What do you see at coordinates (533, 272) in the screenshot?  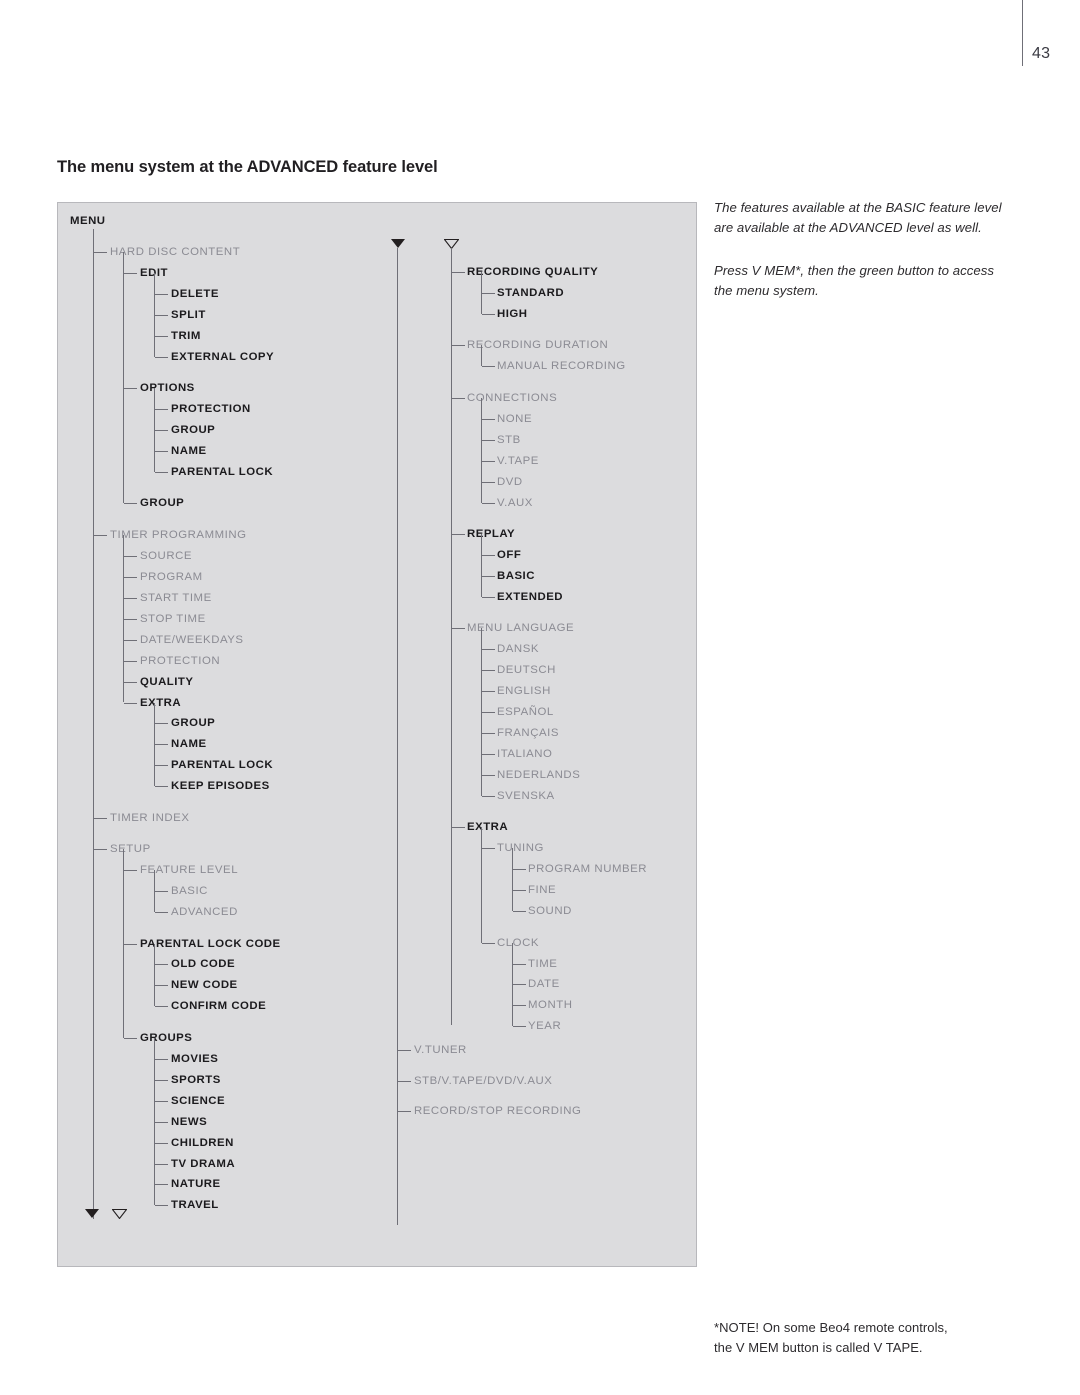 I see `right-node-recording-quality: RECORDING QUALITY` at bounding box center [533, 272].